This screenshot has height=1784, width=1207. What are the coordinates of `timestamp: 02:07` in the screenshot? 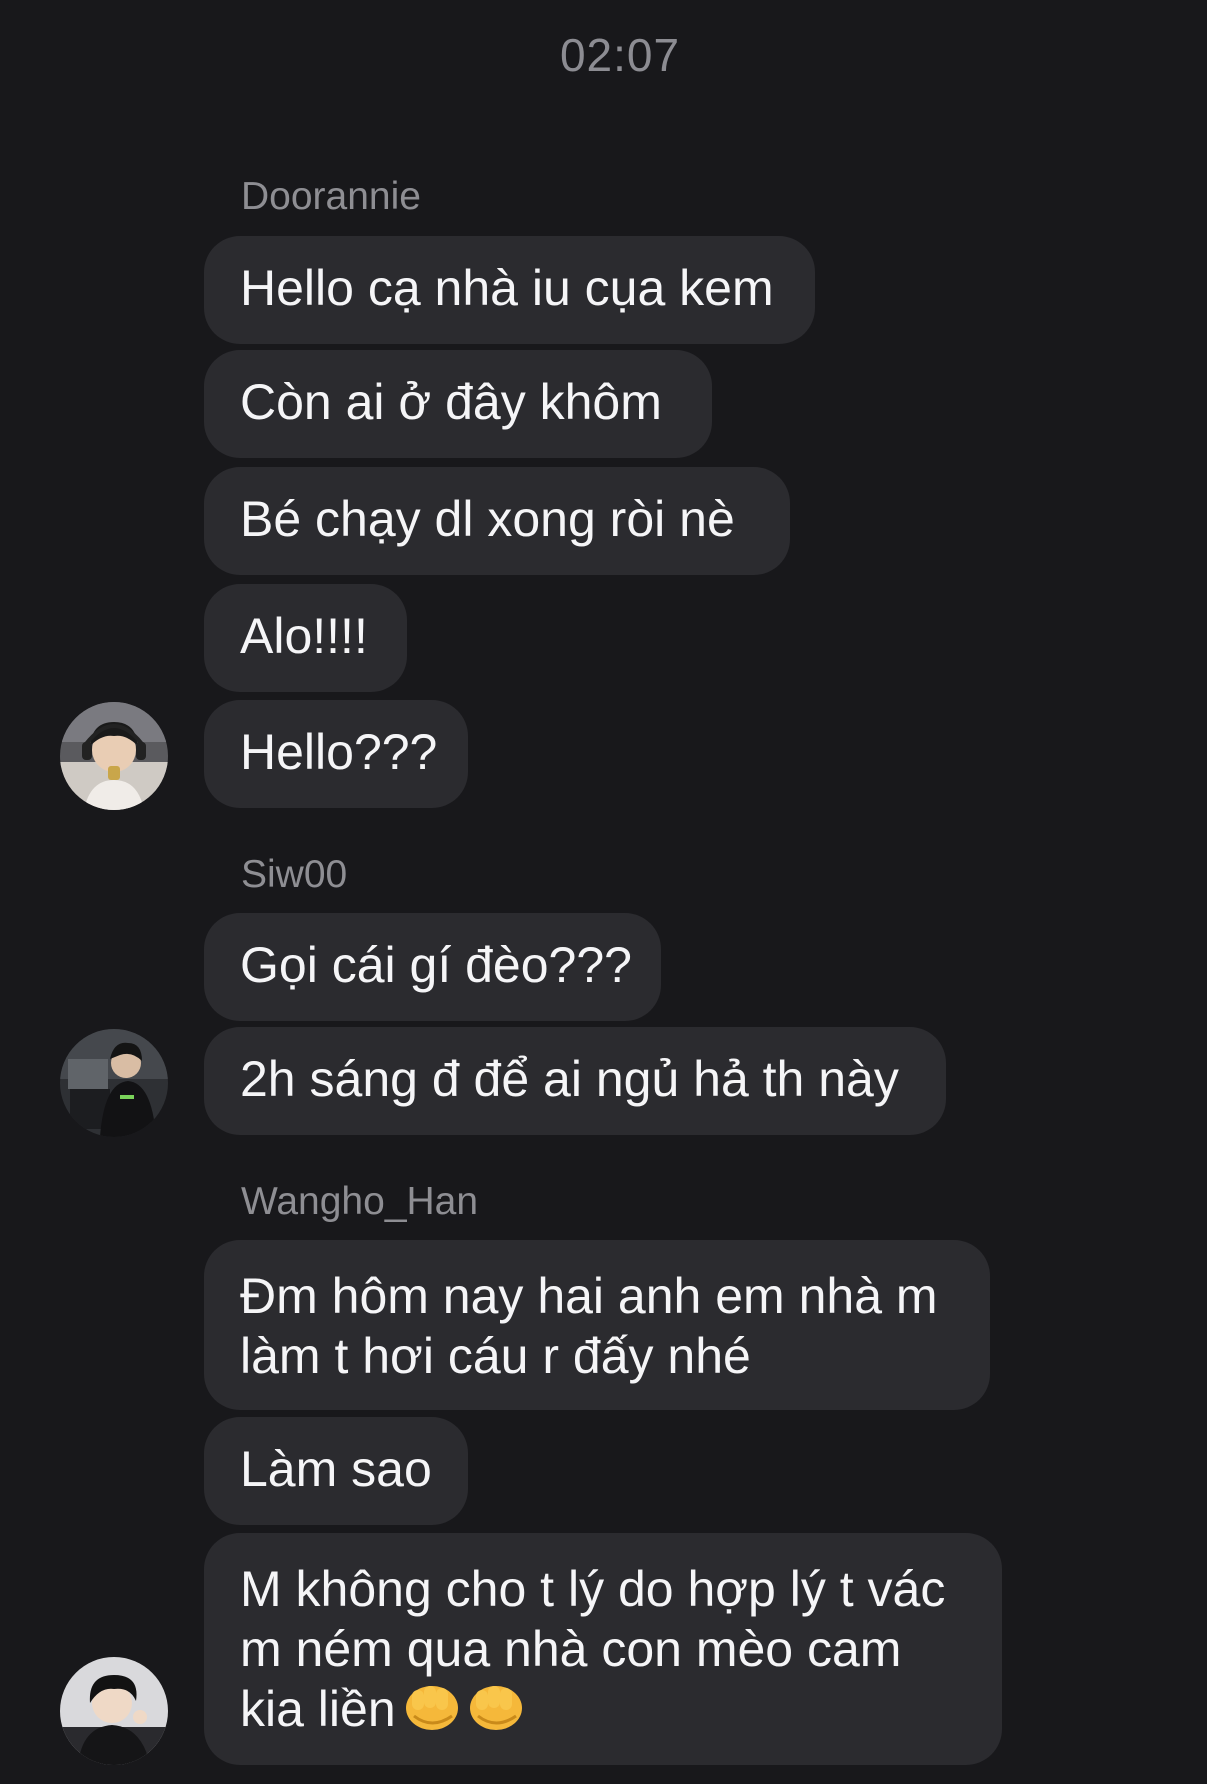 It's located at (620, 55).